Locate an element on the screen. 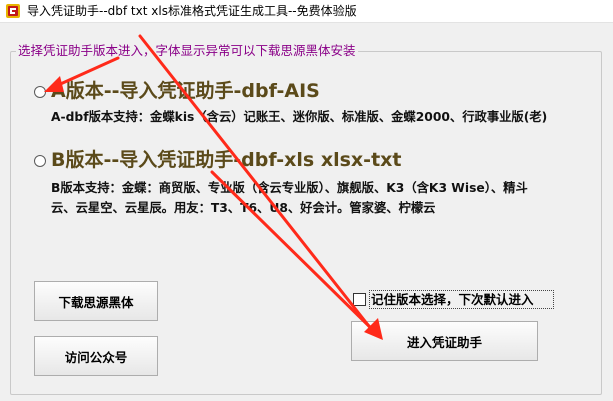 This screenshot has width=613, height=401. version-b-radio is located at coordinates (40, 161).